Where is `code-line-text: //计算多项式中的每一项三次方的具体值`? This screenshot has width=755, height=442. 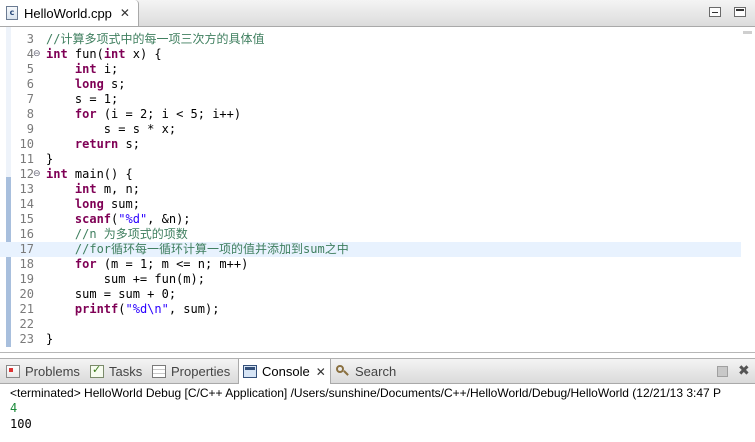 code-line-text: //计算多项式中的每一项三次方的具体值 is located at coordinates (155, 39).